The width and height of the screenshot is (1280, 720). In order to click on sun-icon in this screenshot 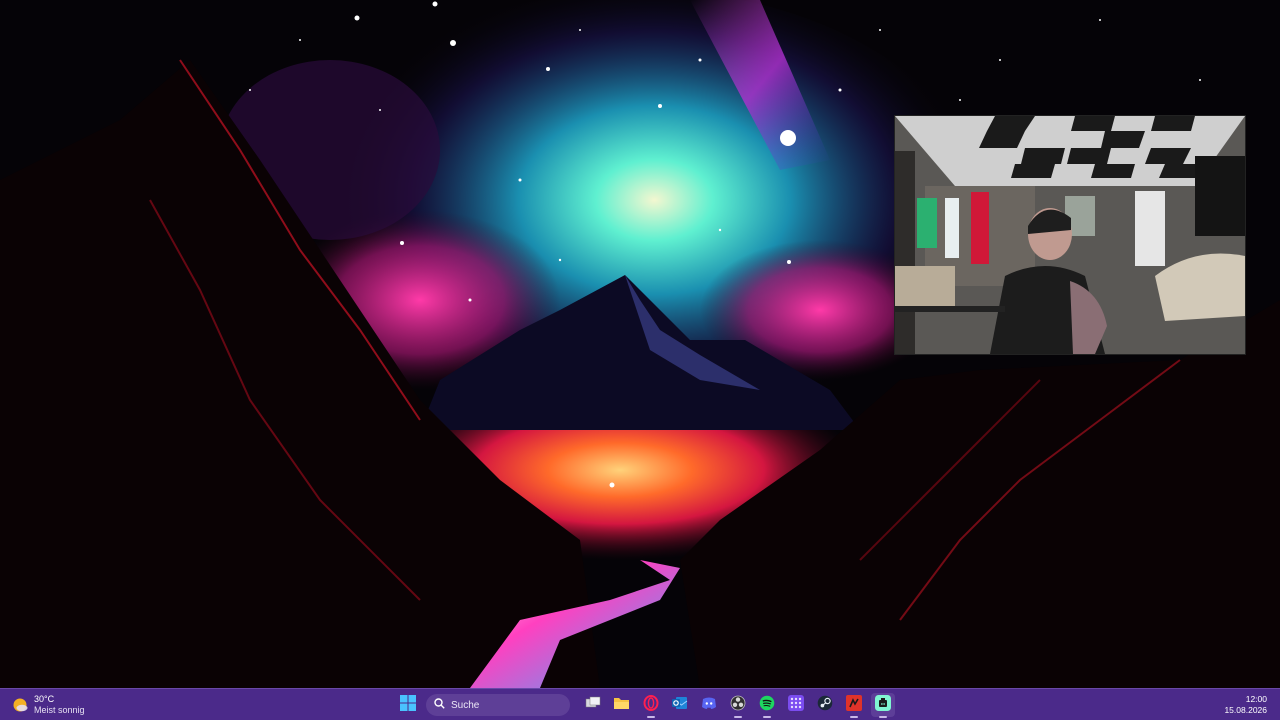, I will do `click(20, 705)`.